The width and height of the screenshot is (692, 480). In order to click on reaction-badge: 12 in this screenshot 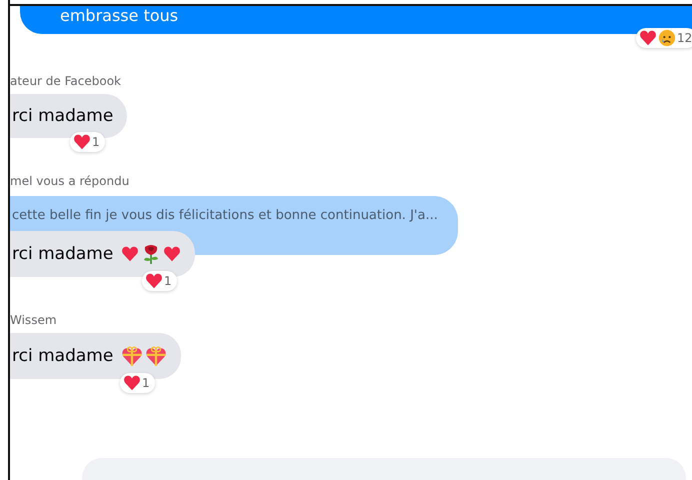, I will do `click(664, 38)`.